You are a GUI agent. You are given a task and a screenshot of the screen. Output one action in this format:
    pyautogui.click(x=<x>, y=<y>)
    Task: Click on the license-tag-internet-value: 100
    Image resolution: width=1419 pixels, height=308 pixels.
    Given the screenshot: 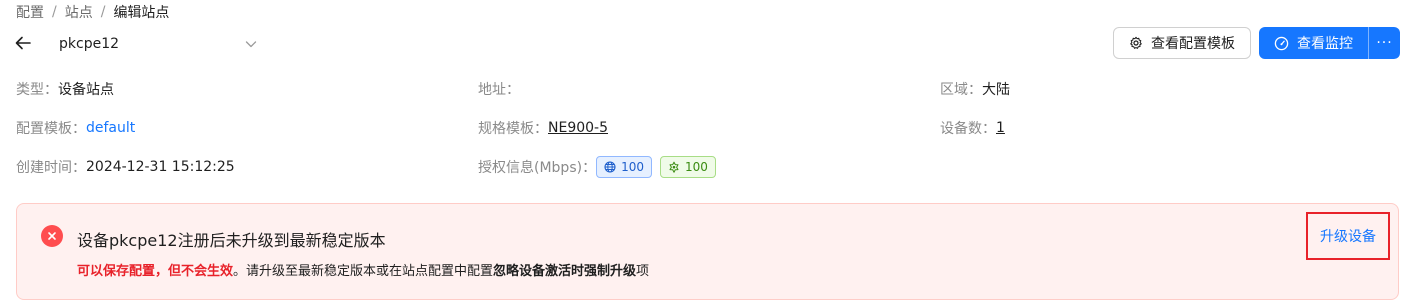 What is the action you would take?
    pyautogui.click(x=632, y=167)
    